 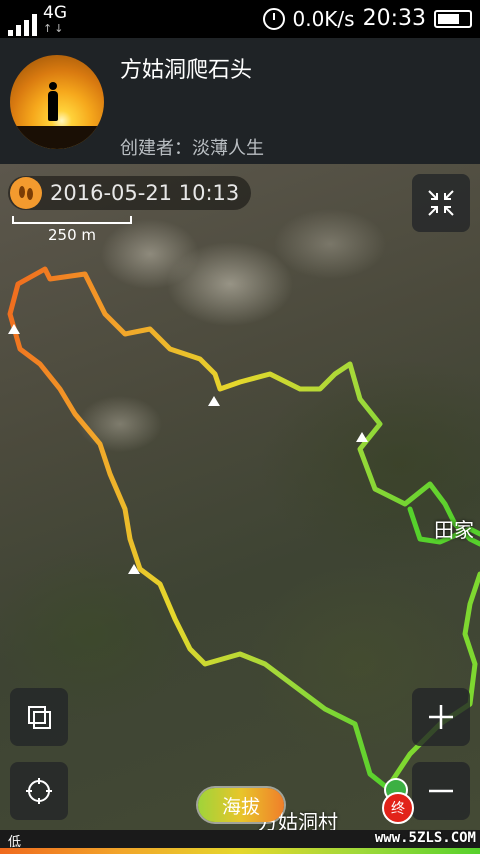 I want to click on battery-level, so click(x=448, y=18).